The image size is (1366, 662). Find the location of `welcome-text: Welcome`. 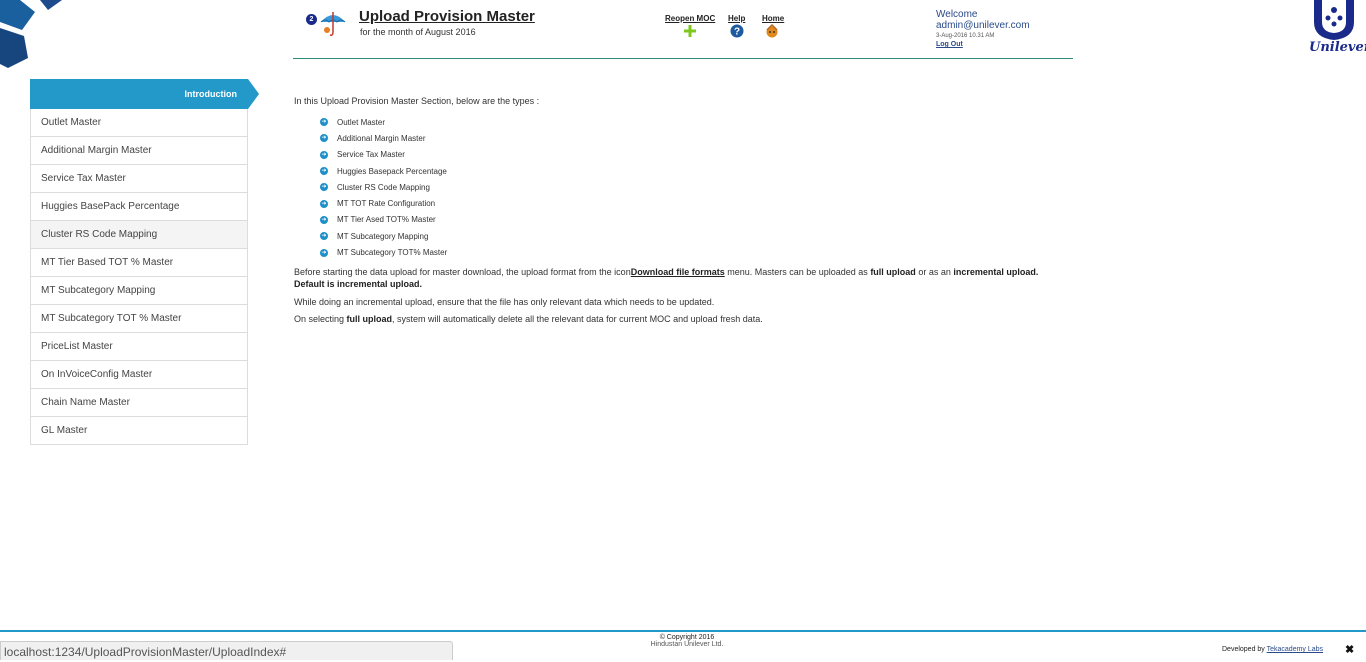

welcome-text: Welcome is located at coordinates (957, 14).